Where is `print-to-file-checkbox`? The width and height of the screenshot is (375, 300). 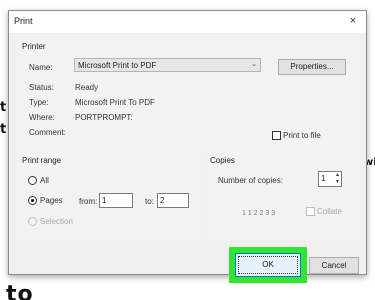 print-to-file-checkbox is located at coordinates (276, 135).